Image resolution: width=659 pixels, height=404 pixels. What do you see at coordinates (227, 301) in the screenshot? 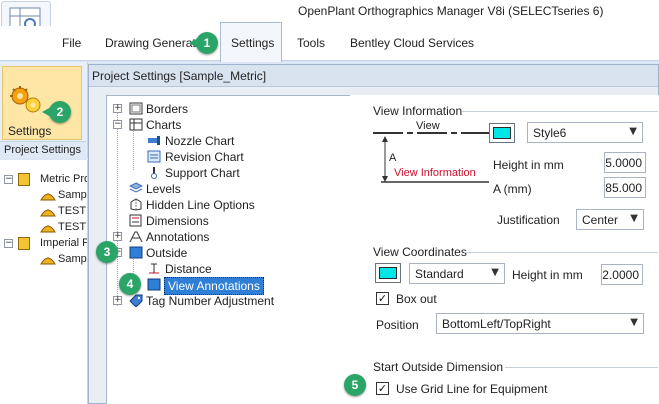
I see `tree-item-tag-number-adjustment: + Tag Number Adjustment` at bounding box center [227, 301].